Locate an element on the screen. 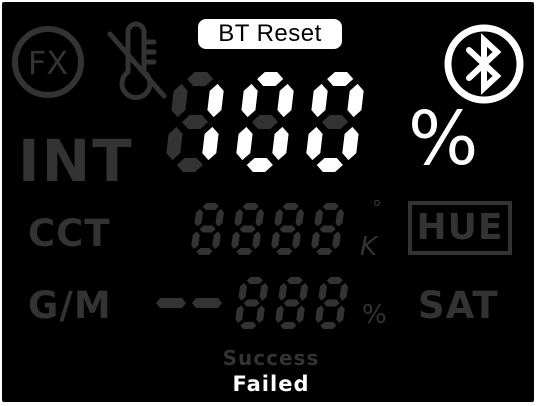 The width and height of the screenshot is (538, 406). gm-digit-1-segment-g is located at coordinates (251, 303).